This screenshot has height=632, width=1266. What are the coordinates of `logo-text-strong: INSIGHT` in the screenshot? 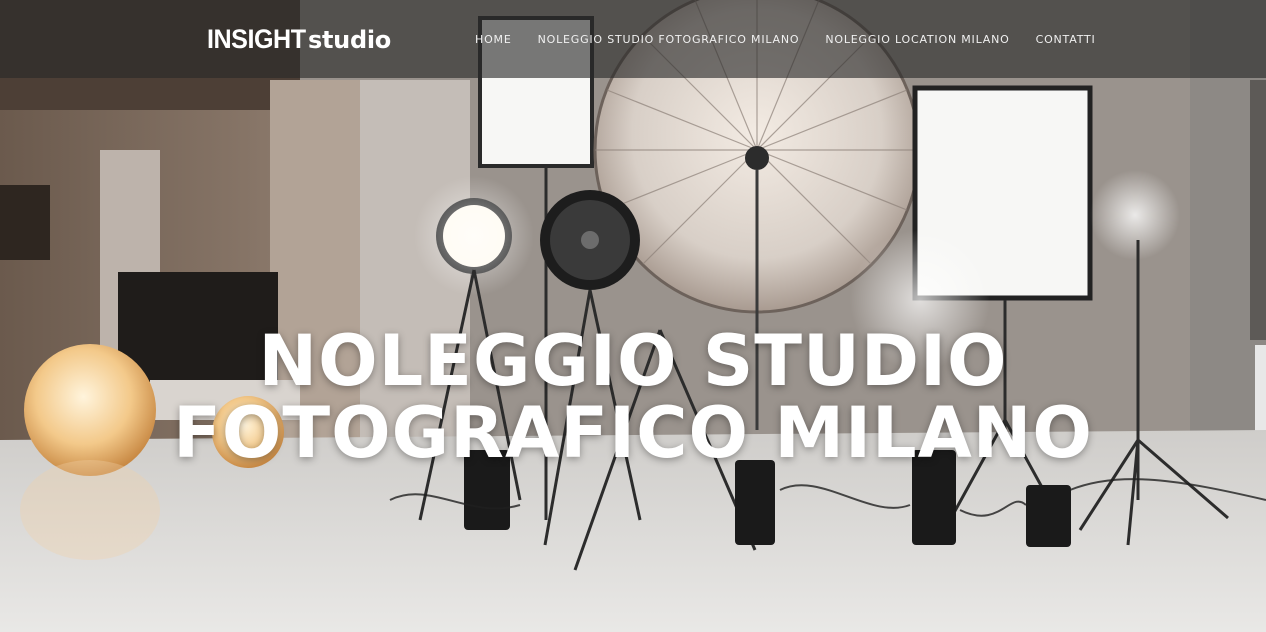 It's located at (256, 39).